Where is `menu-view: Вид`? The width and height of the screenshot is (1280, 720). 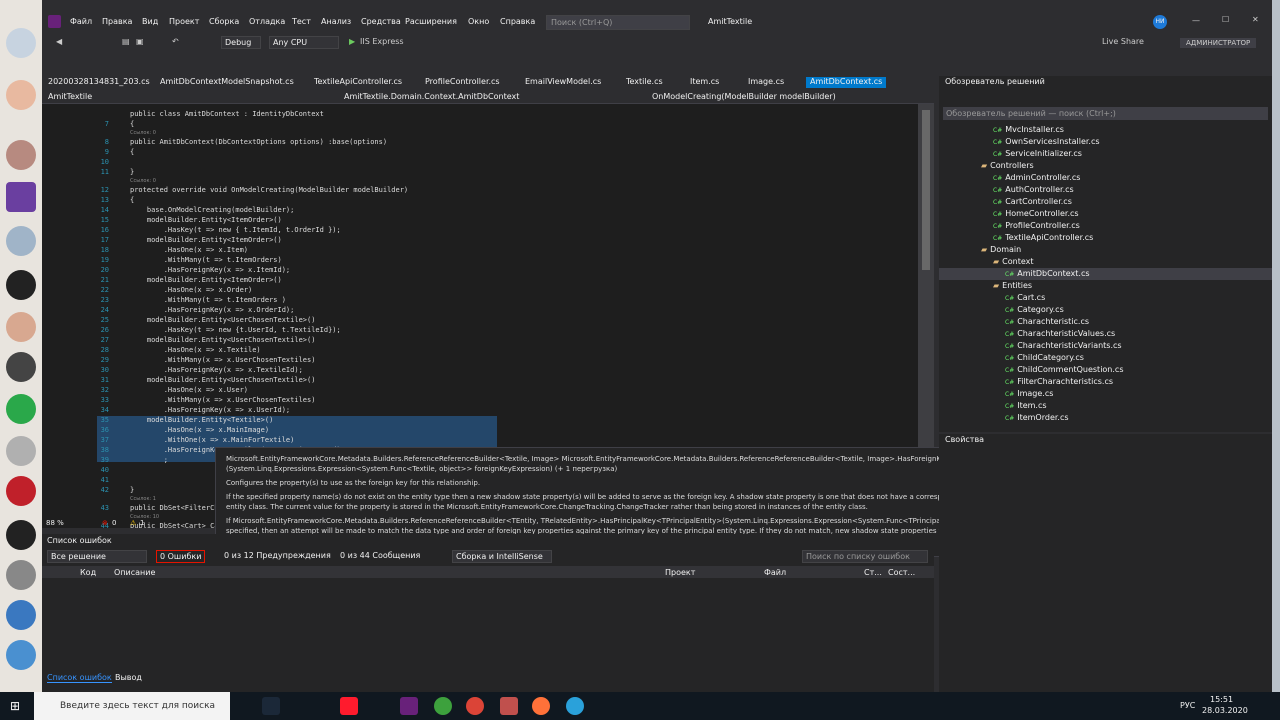
menu-view: Вид is located at coordinates (150, 21).